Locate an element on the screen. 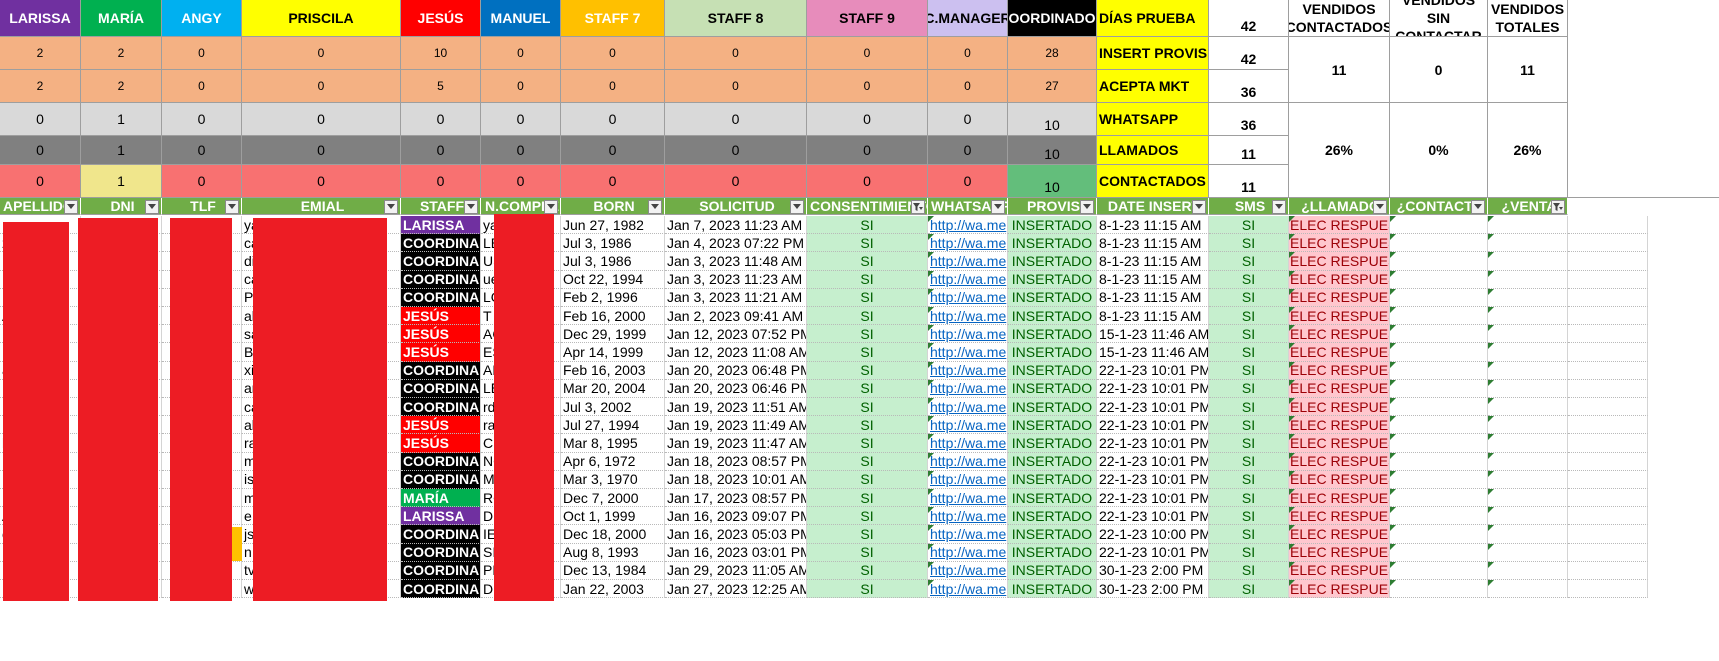  date-insert-cell: 15-1-23 11:46 AM is located at coordinates (1153, 334).